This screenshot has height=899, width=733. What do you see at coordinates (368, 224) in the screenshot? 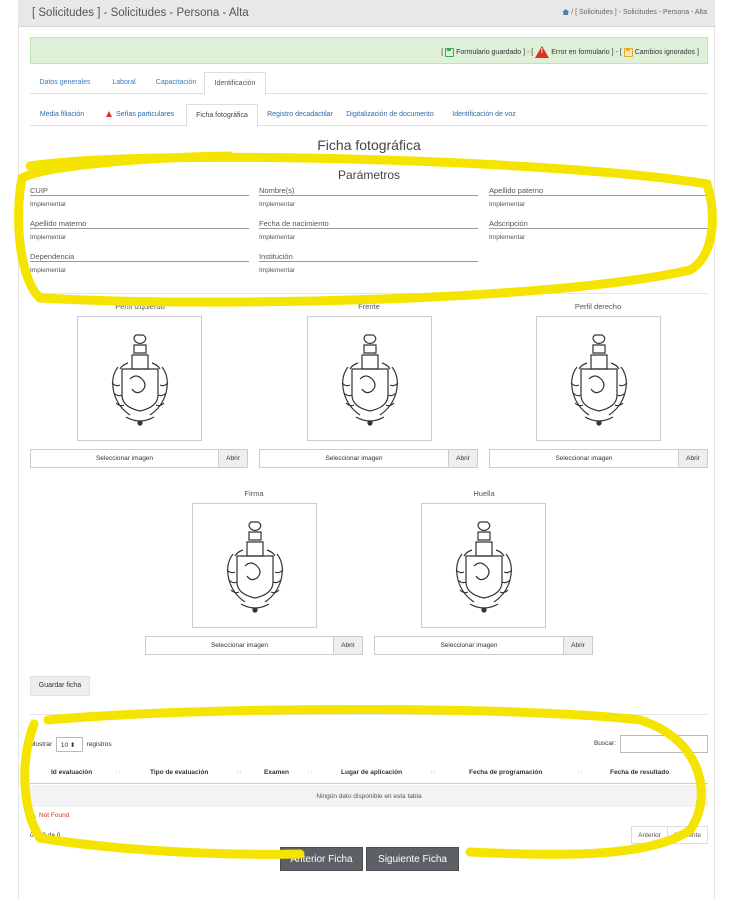
I see `param-label: Fecha de nacimiento` at bounding box center [368, 224].